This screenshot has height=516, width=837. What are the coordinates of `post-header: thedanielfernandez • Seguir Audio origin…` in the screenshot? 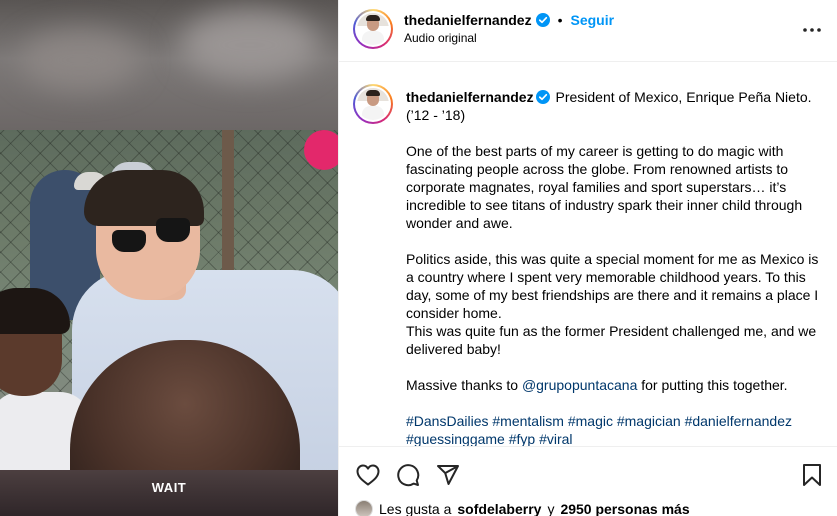 It's located at (588, 31).